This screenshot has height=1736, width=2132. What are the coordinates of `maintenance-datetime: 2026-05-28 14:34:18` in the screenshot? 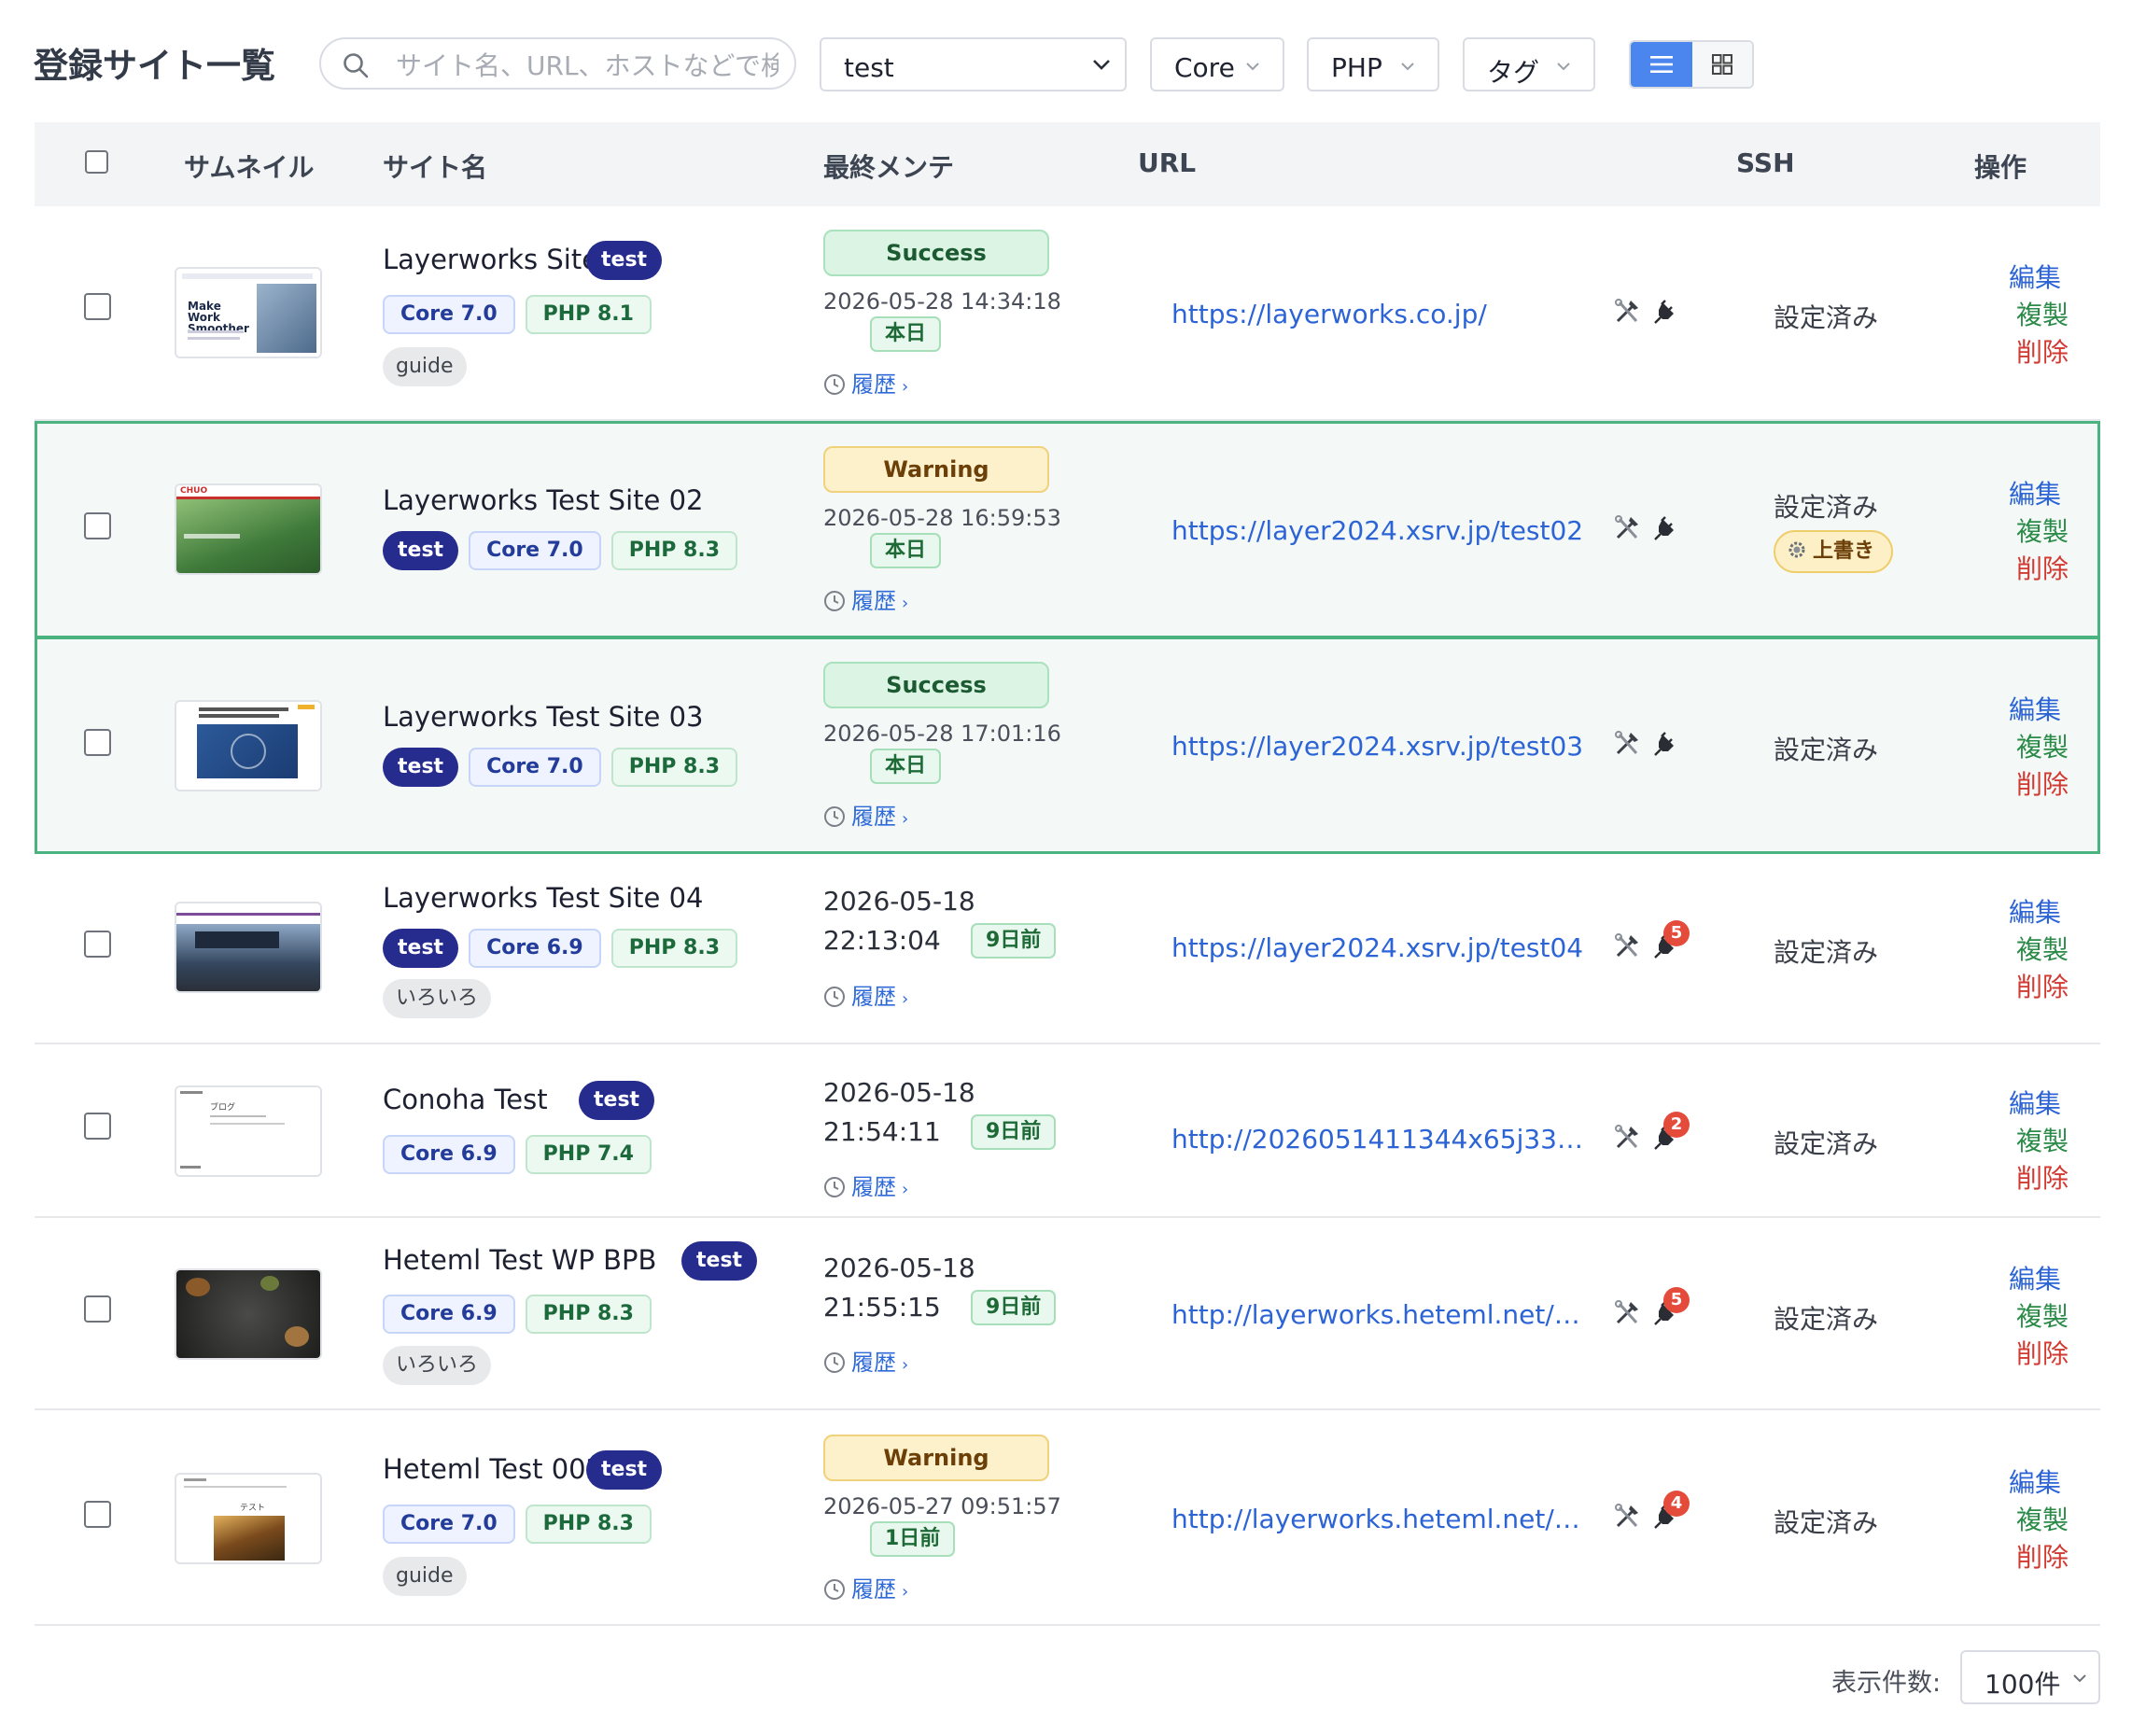 It's located at (942, 301).